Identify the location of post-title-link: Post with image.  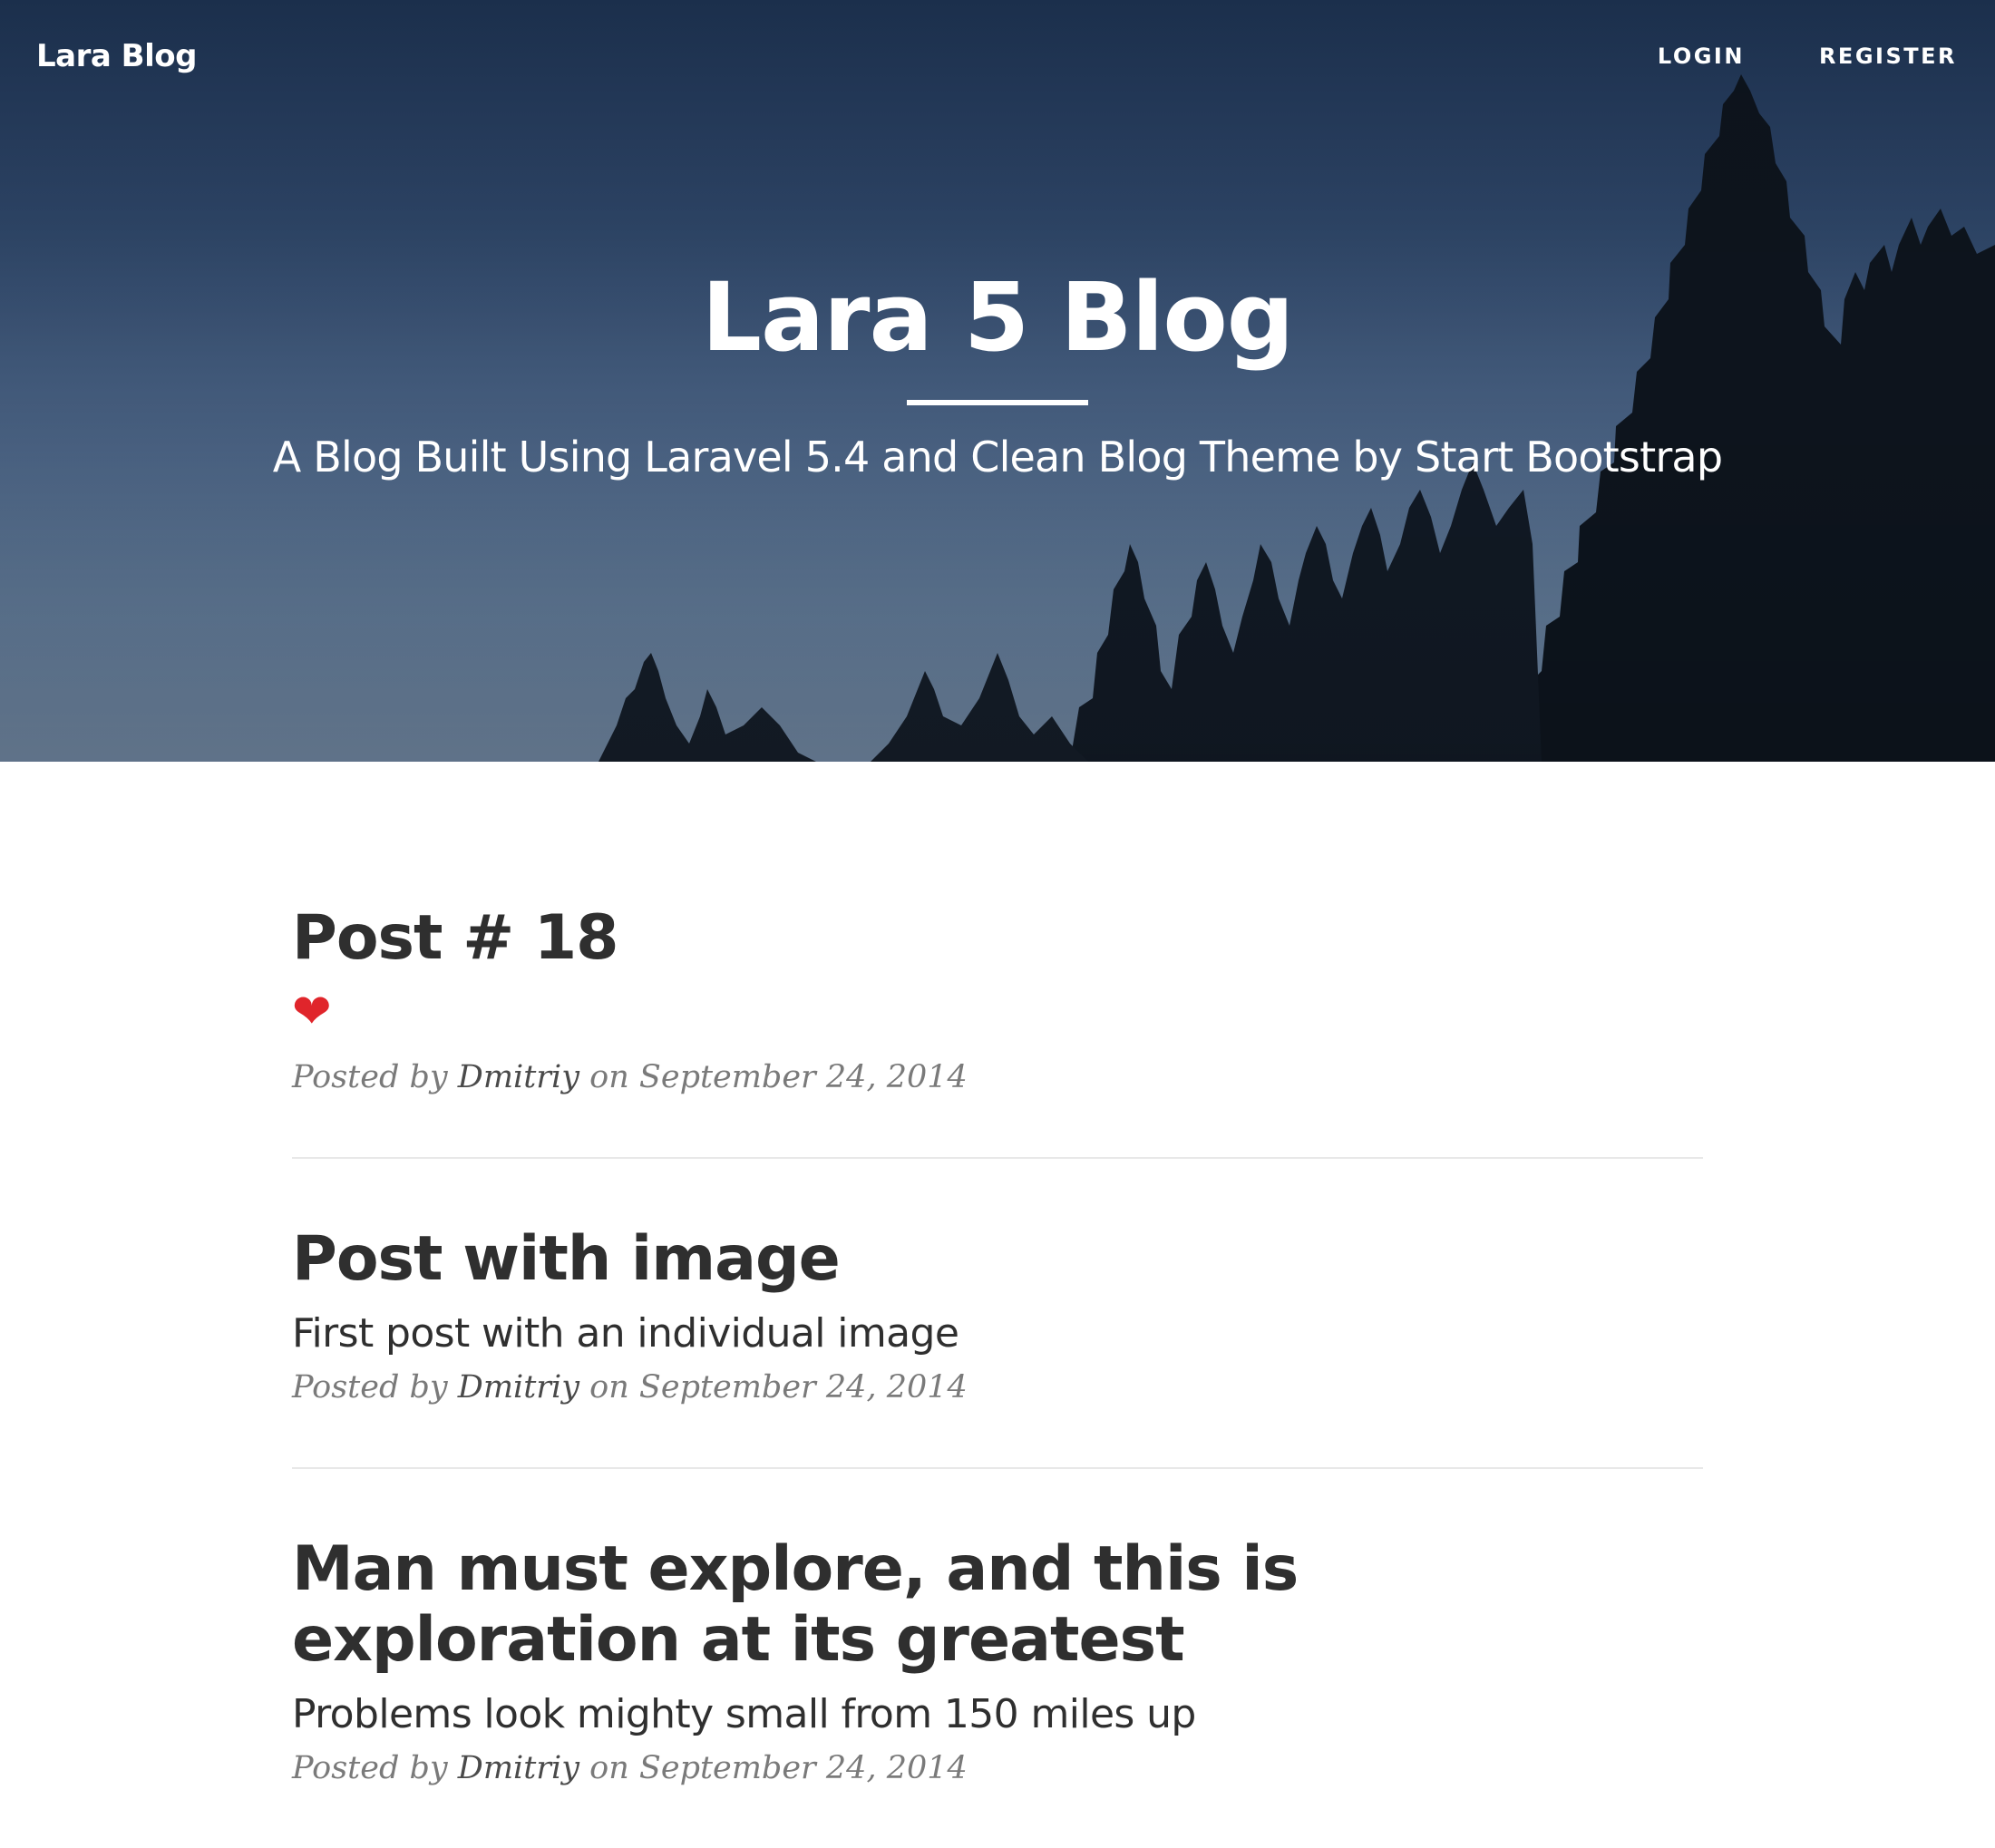
(997, 1259).